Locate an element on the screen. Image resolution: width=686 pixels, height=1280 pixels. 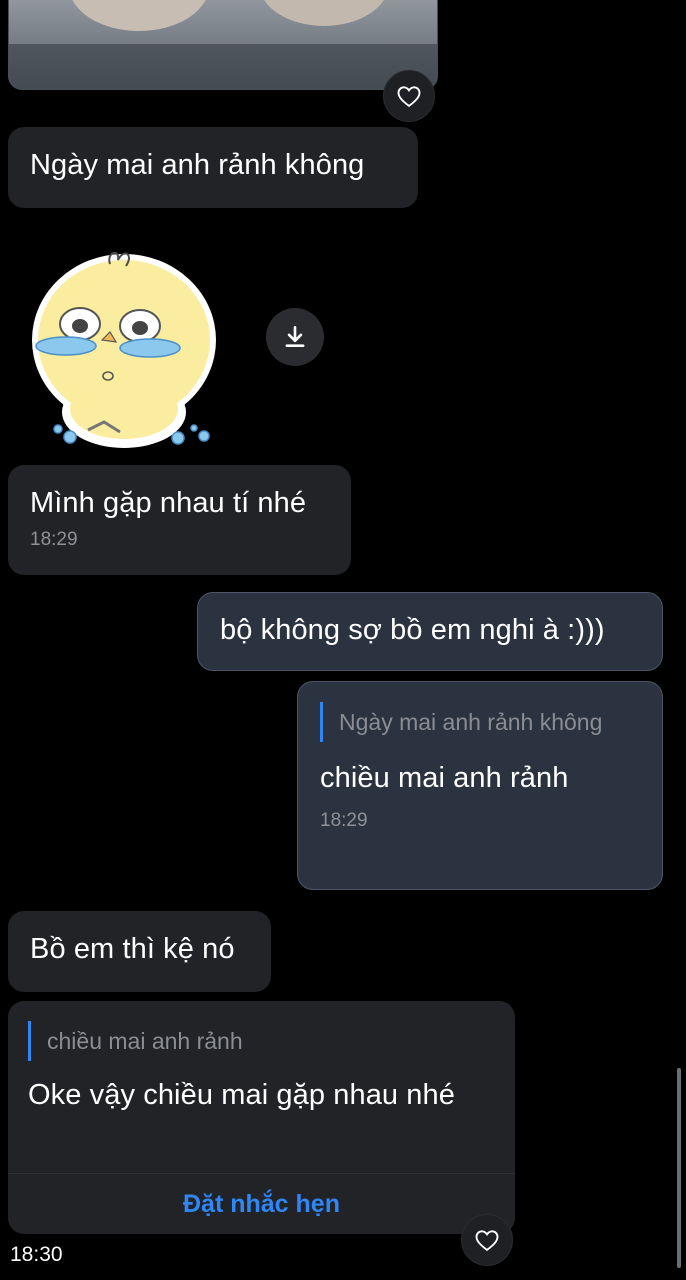
message-text: Oke vậy chiều mai gặp nhau nhé is located at coordinates (241, 1095).